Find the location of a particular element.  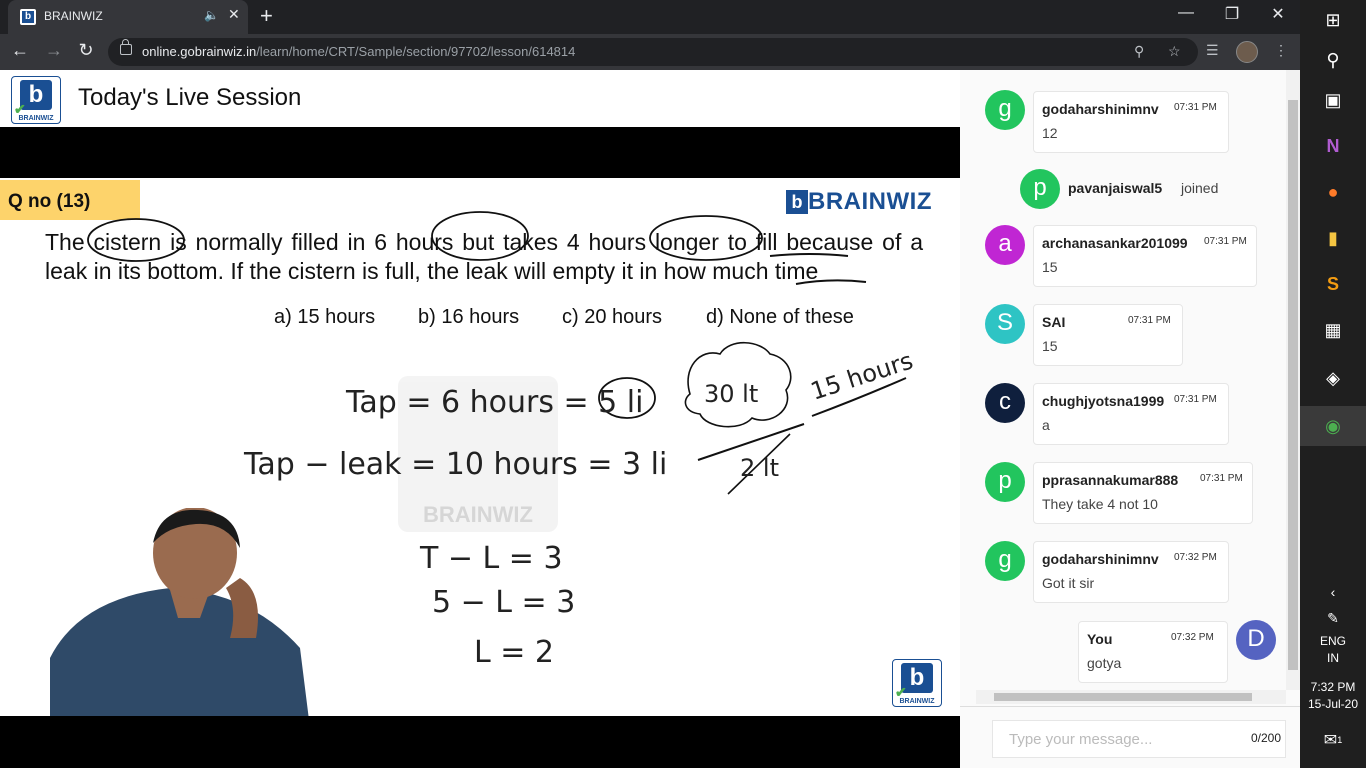

browser-tab: b BRAINWIZ 🔈 ✕ is located at coordinates (128, 17).